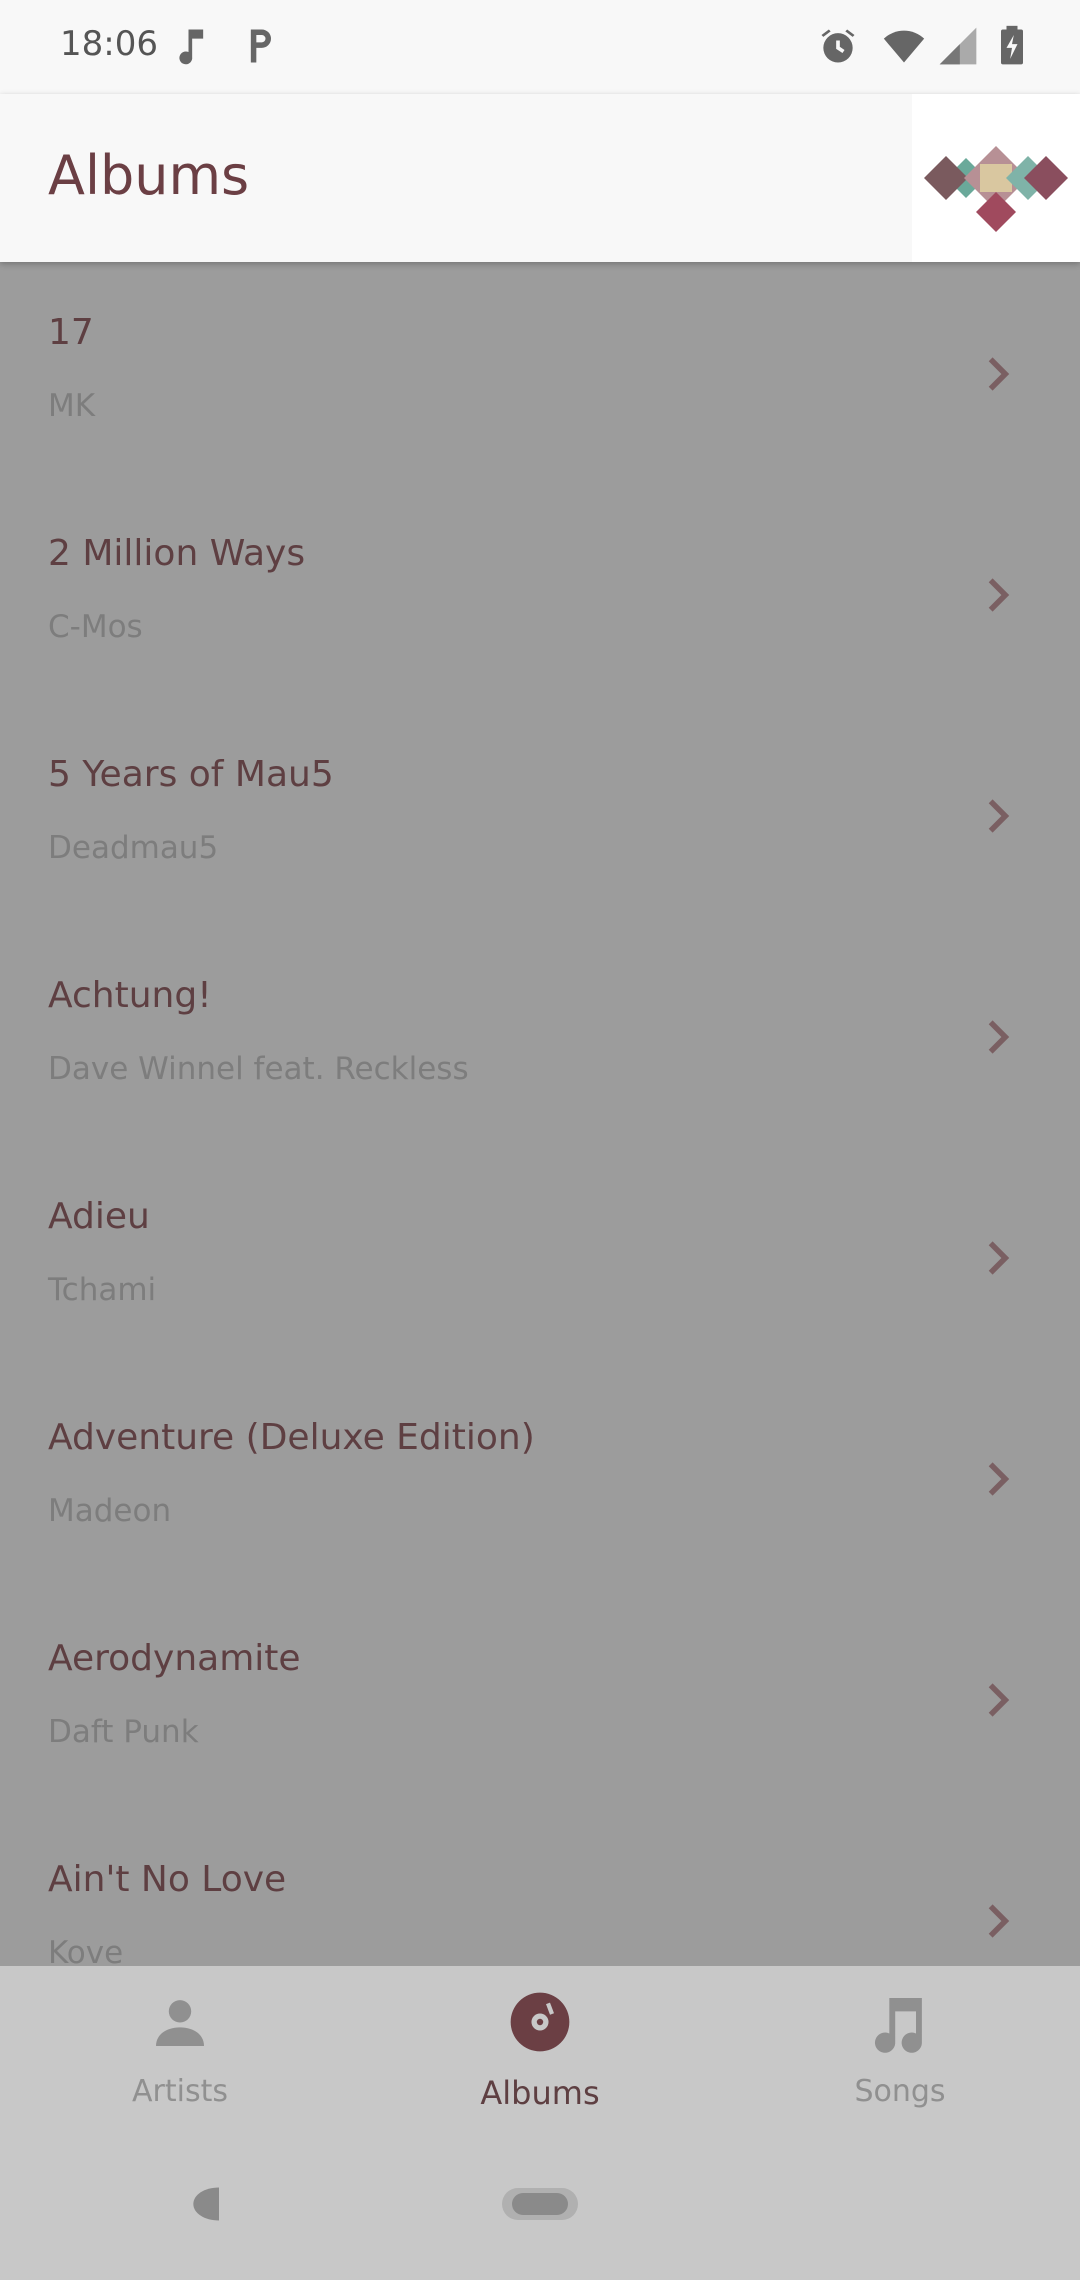 The image size is (1080, 2280). What do you see at coordinates (191, 774) in the screenshot?
I see `album-title: 5 Years of Mau5` at bounding box center [191, 774].